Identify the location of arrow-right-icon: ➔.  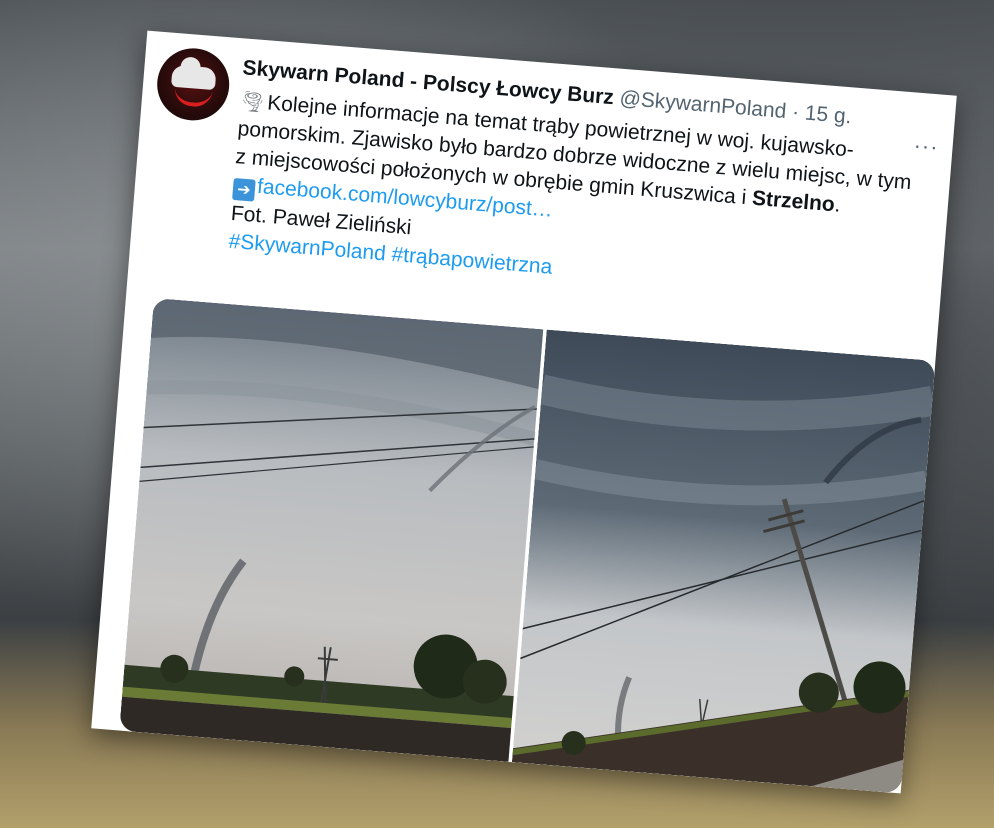
(244, 189).